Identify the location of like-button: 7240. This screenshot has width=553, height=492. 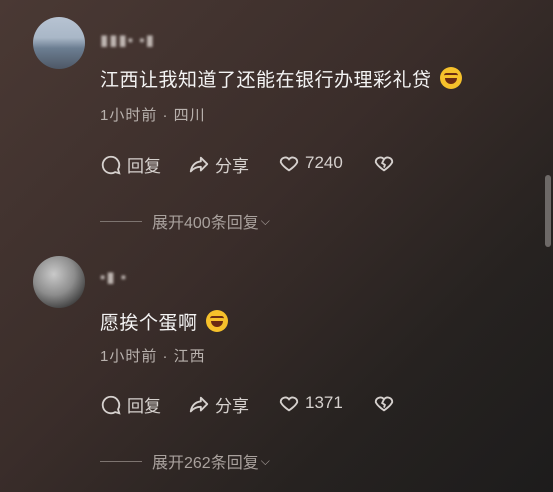
(310, 163).